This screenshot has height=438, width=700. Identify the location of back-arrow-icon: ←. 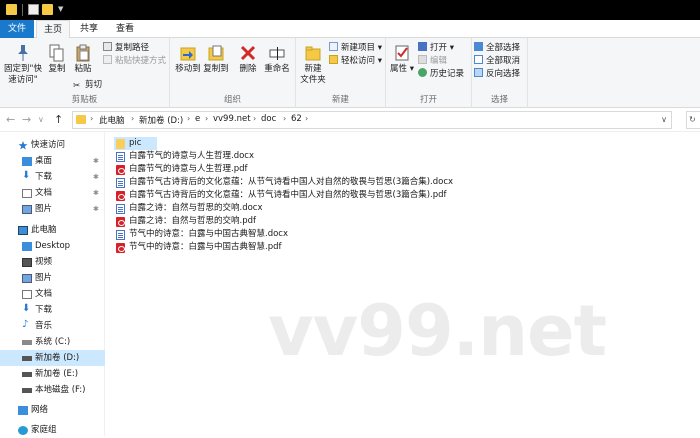
(10, 119).